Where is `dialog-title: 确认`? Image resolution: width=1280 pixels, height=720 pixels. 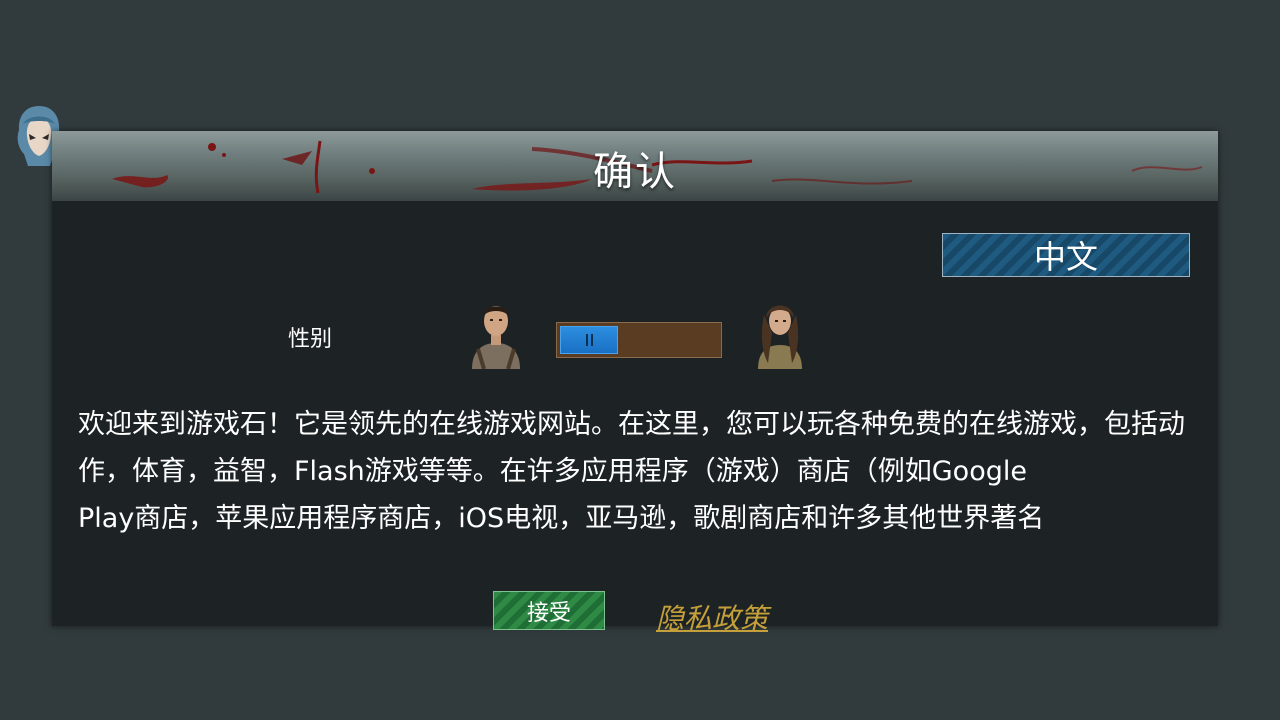
dialog-title: 确认 is located at coordinates (635, 172).